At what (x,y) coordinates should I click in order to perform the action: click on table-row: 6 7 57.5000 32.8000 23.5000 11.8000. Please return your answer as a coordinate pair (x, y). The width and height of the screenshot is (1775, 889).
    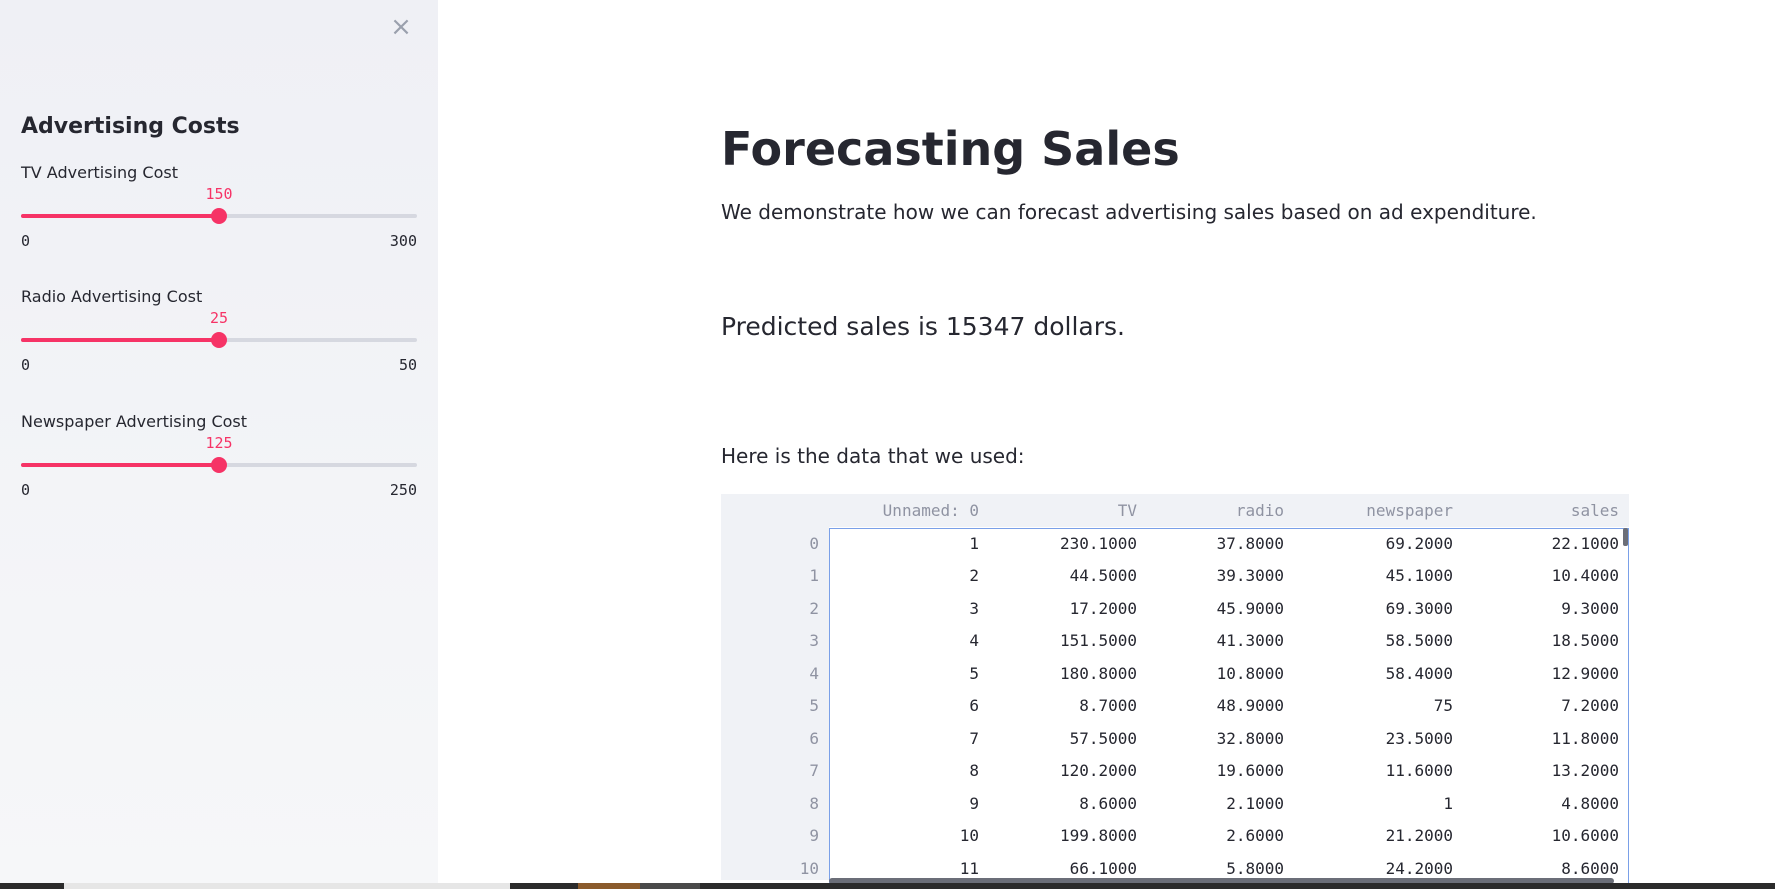
    Looking at the image, I should click on (1175, 738).